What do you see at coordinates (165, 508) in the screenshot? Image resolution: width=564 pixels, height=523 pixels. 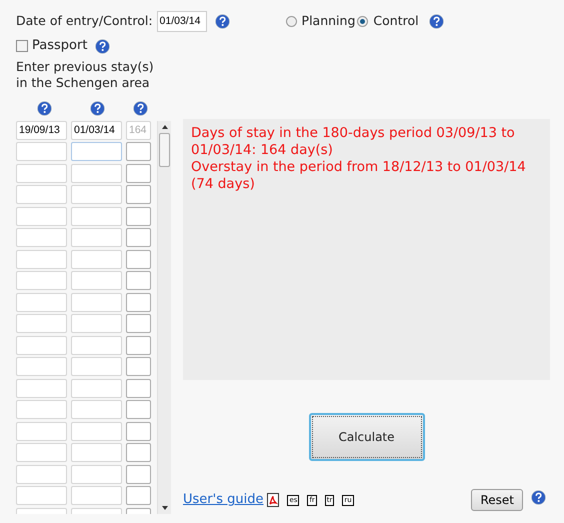 I see `scroll-down-icon` at bounding box center [165, 508].